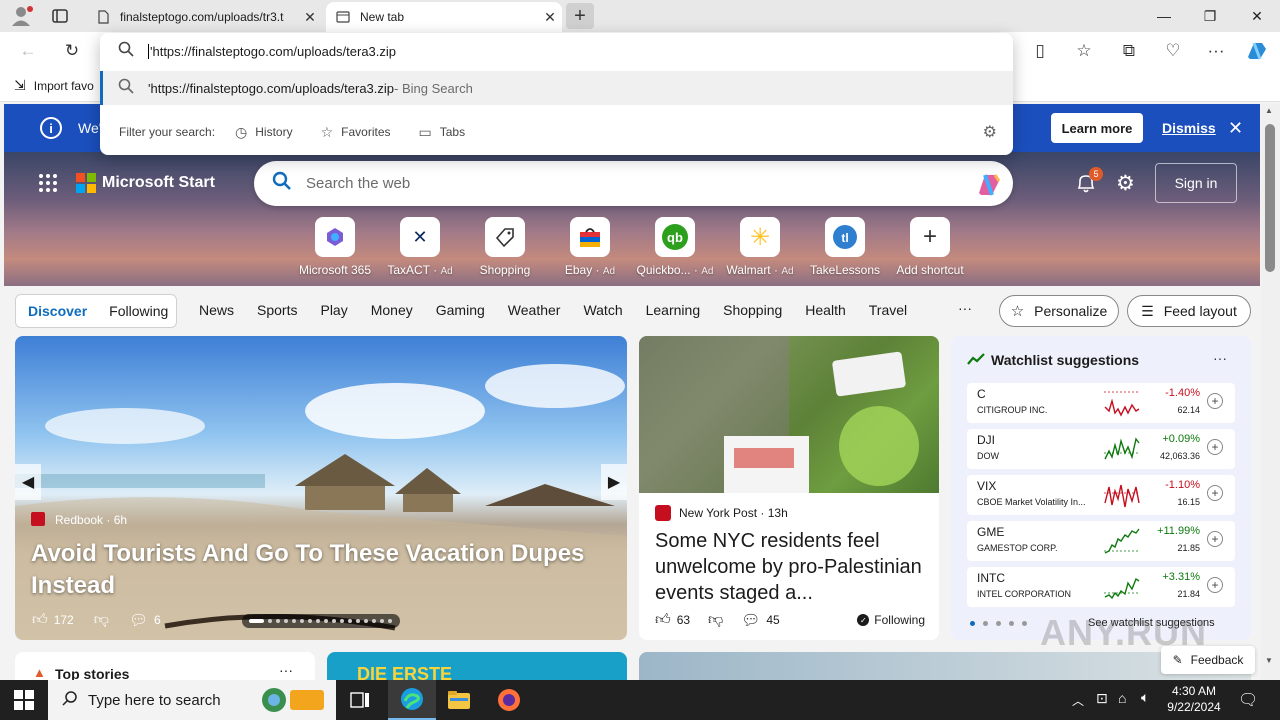  Describe the element at coordinates (1270, 198) in the screenshot. I see `scroll-thumb` at that location.